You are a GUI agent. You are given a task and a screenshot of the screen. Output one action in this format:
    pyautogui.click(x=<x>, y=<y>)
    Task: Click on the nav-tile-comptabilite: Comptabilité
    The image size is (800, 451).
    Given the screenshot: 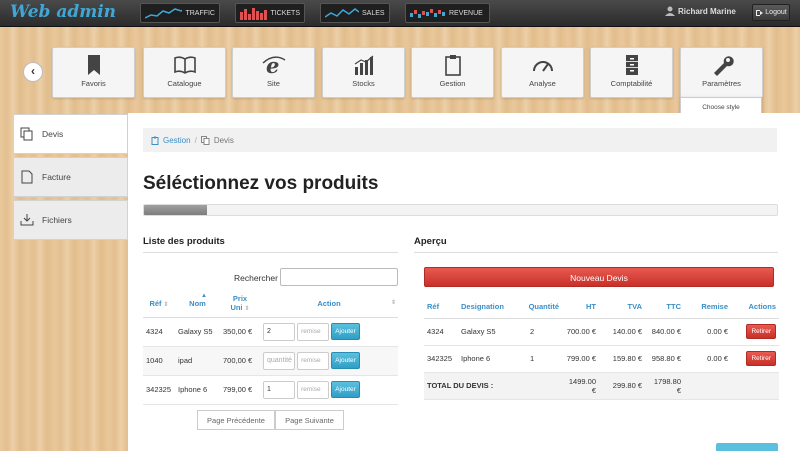 What is the action you would take?
    pyautogui.click(x=631, y=72)
    